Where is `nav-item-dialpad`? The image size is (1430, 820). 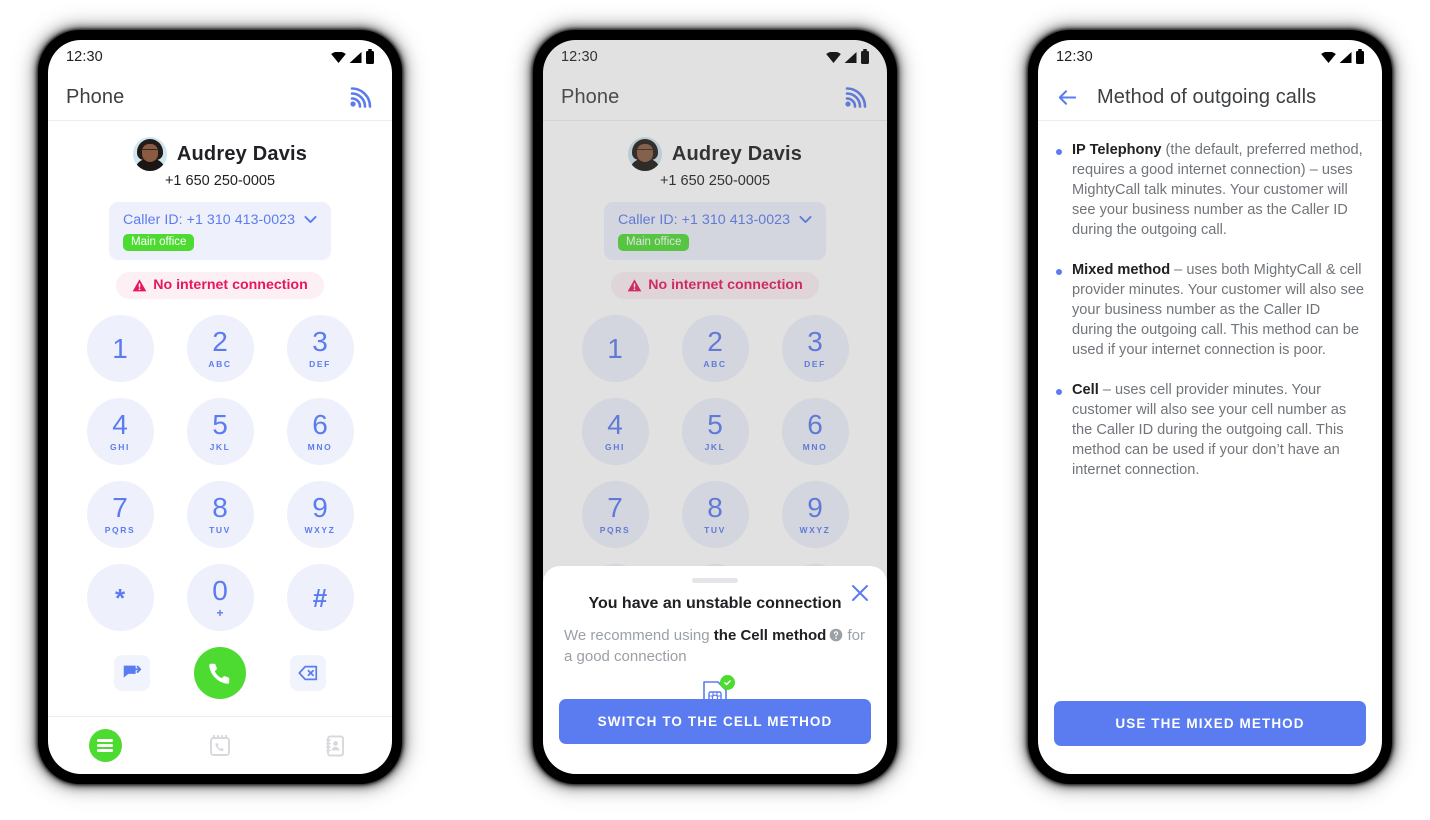 nav-item-dialpad is located at coordinates (105, 745).